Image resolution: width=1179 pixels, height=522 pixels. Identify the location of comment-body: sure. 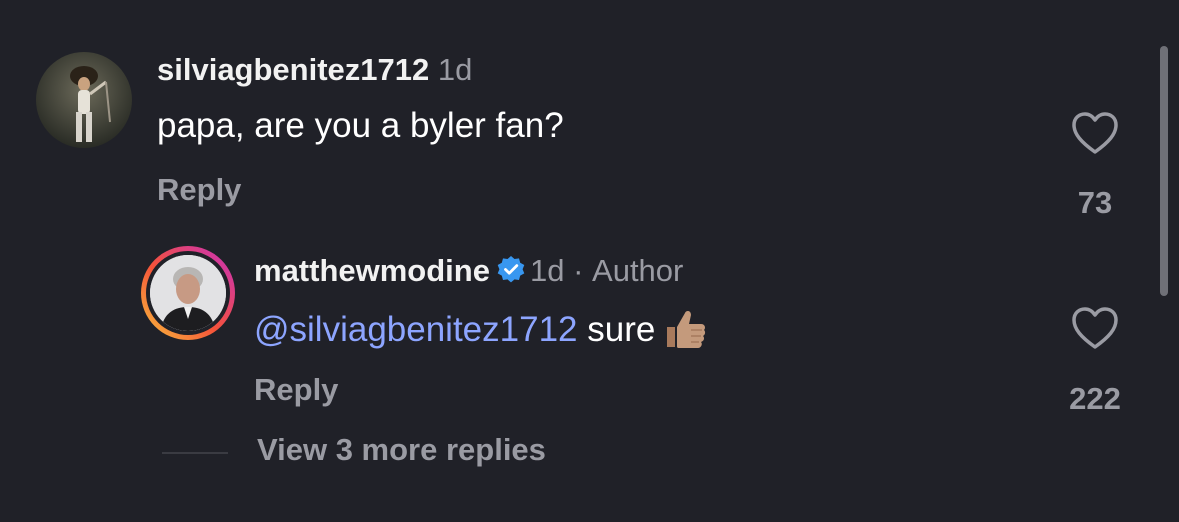
(621, 329).